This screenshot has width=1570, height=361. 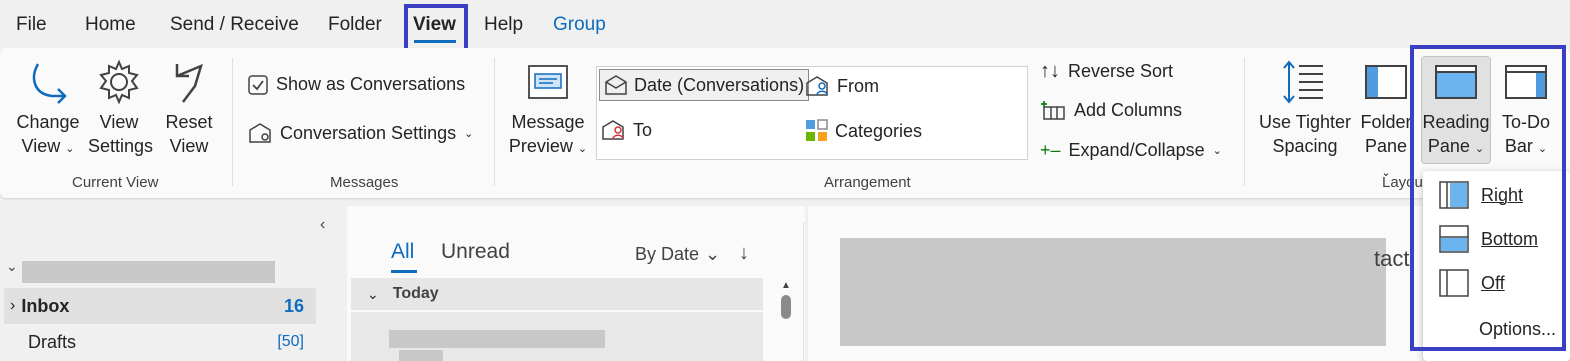 I want to click on reading-partial-text: tact, so click(x=1392, y=258).